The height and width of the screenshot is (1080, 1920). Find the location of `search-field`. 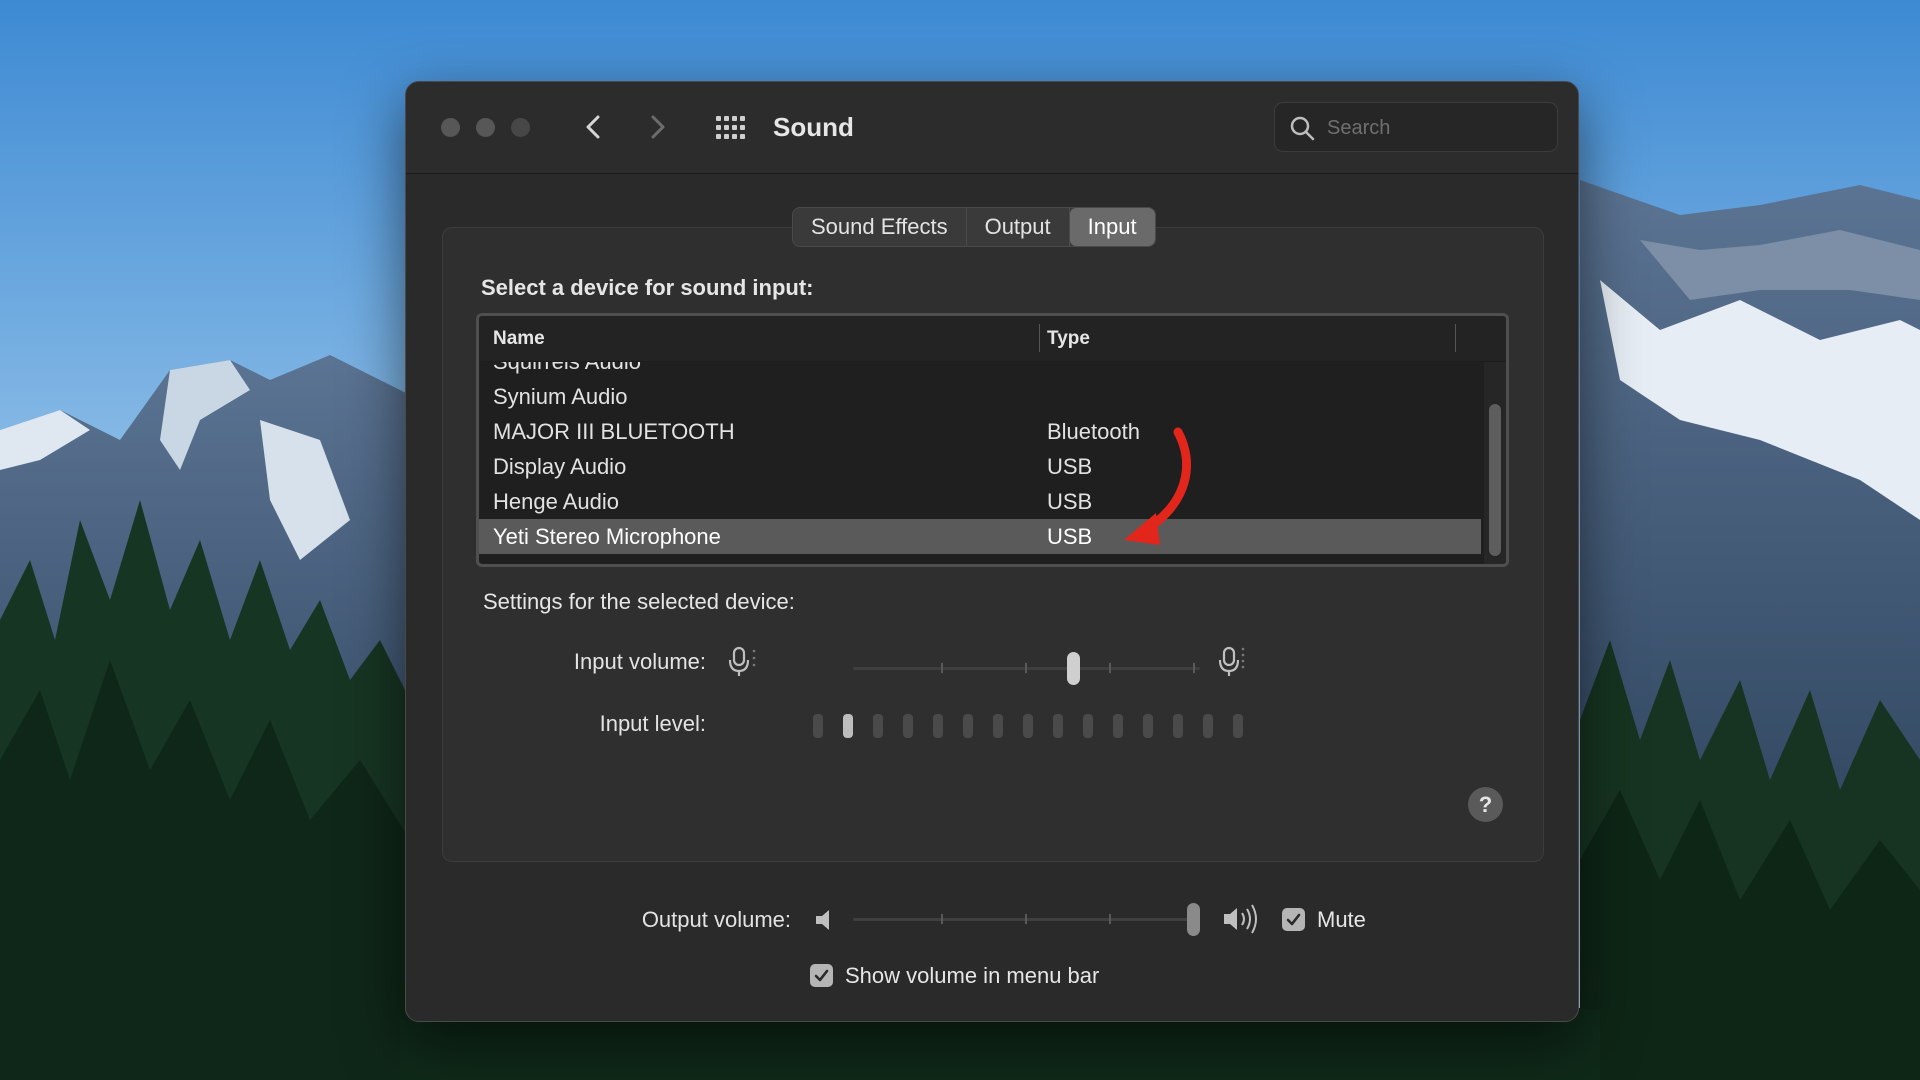

search-field is located at coordinates (1416, 127).